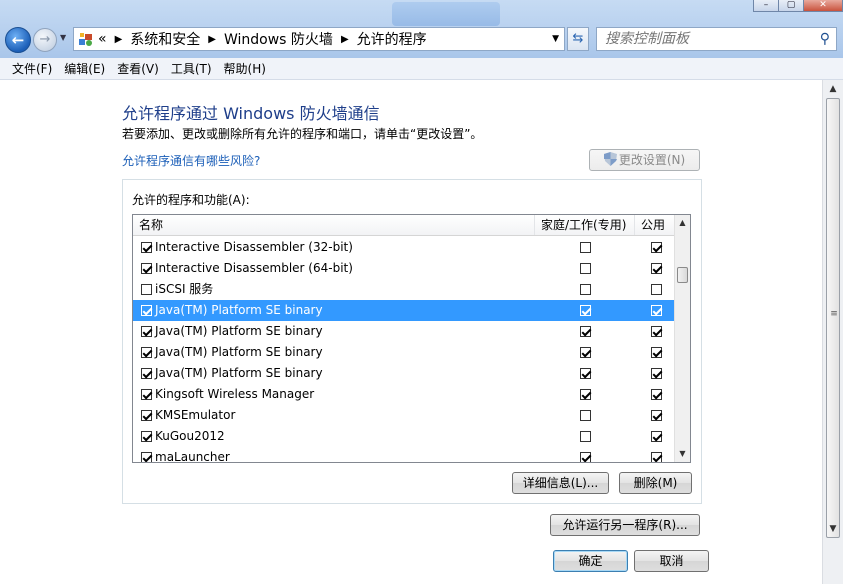  What do you see at coordinates (404, 415) in the screenshot?
I see `table-row: KMSEmulator` at bounding box center [404, 415].